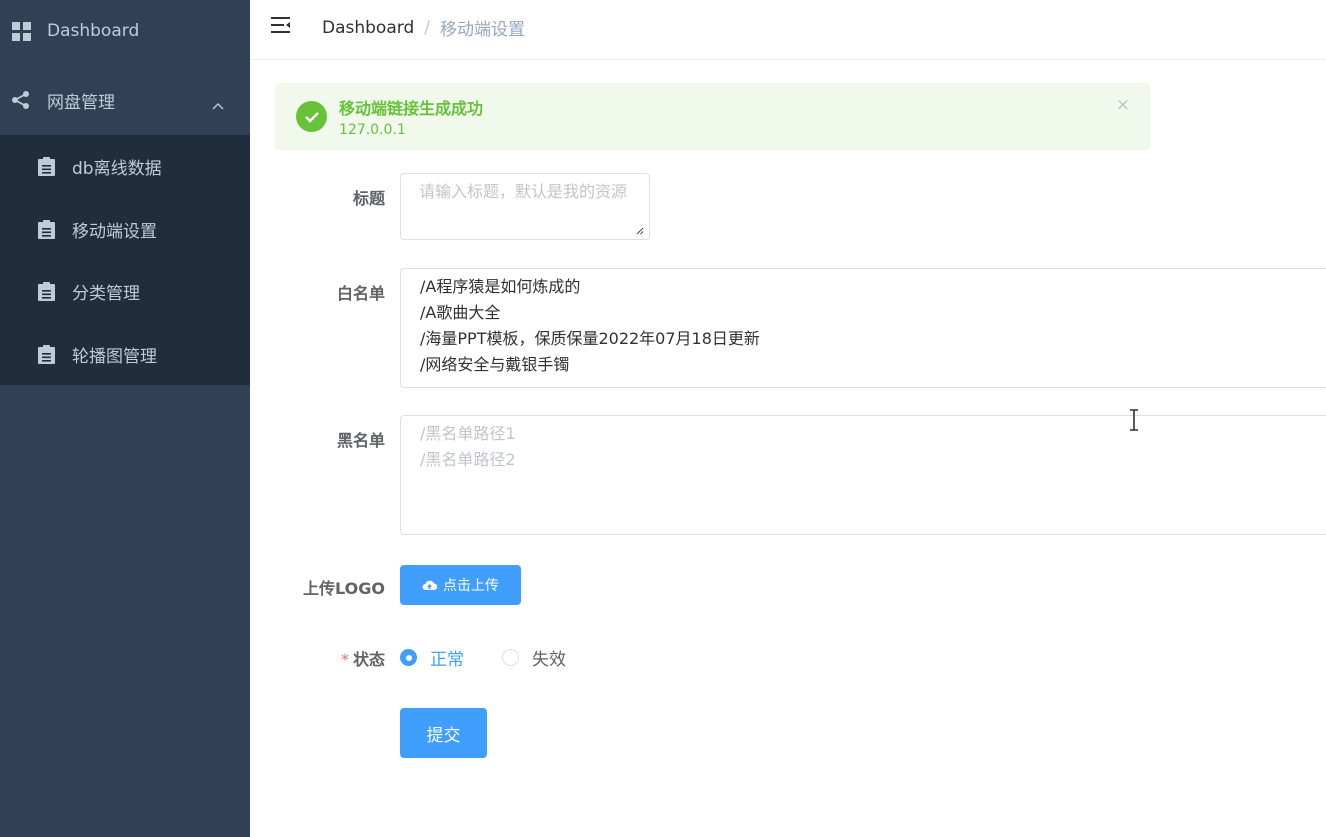  Describe the element at coordinates (125, 100) in the screenshot. I see `sidebar-item-disk-management: 网盘管理` at that location.